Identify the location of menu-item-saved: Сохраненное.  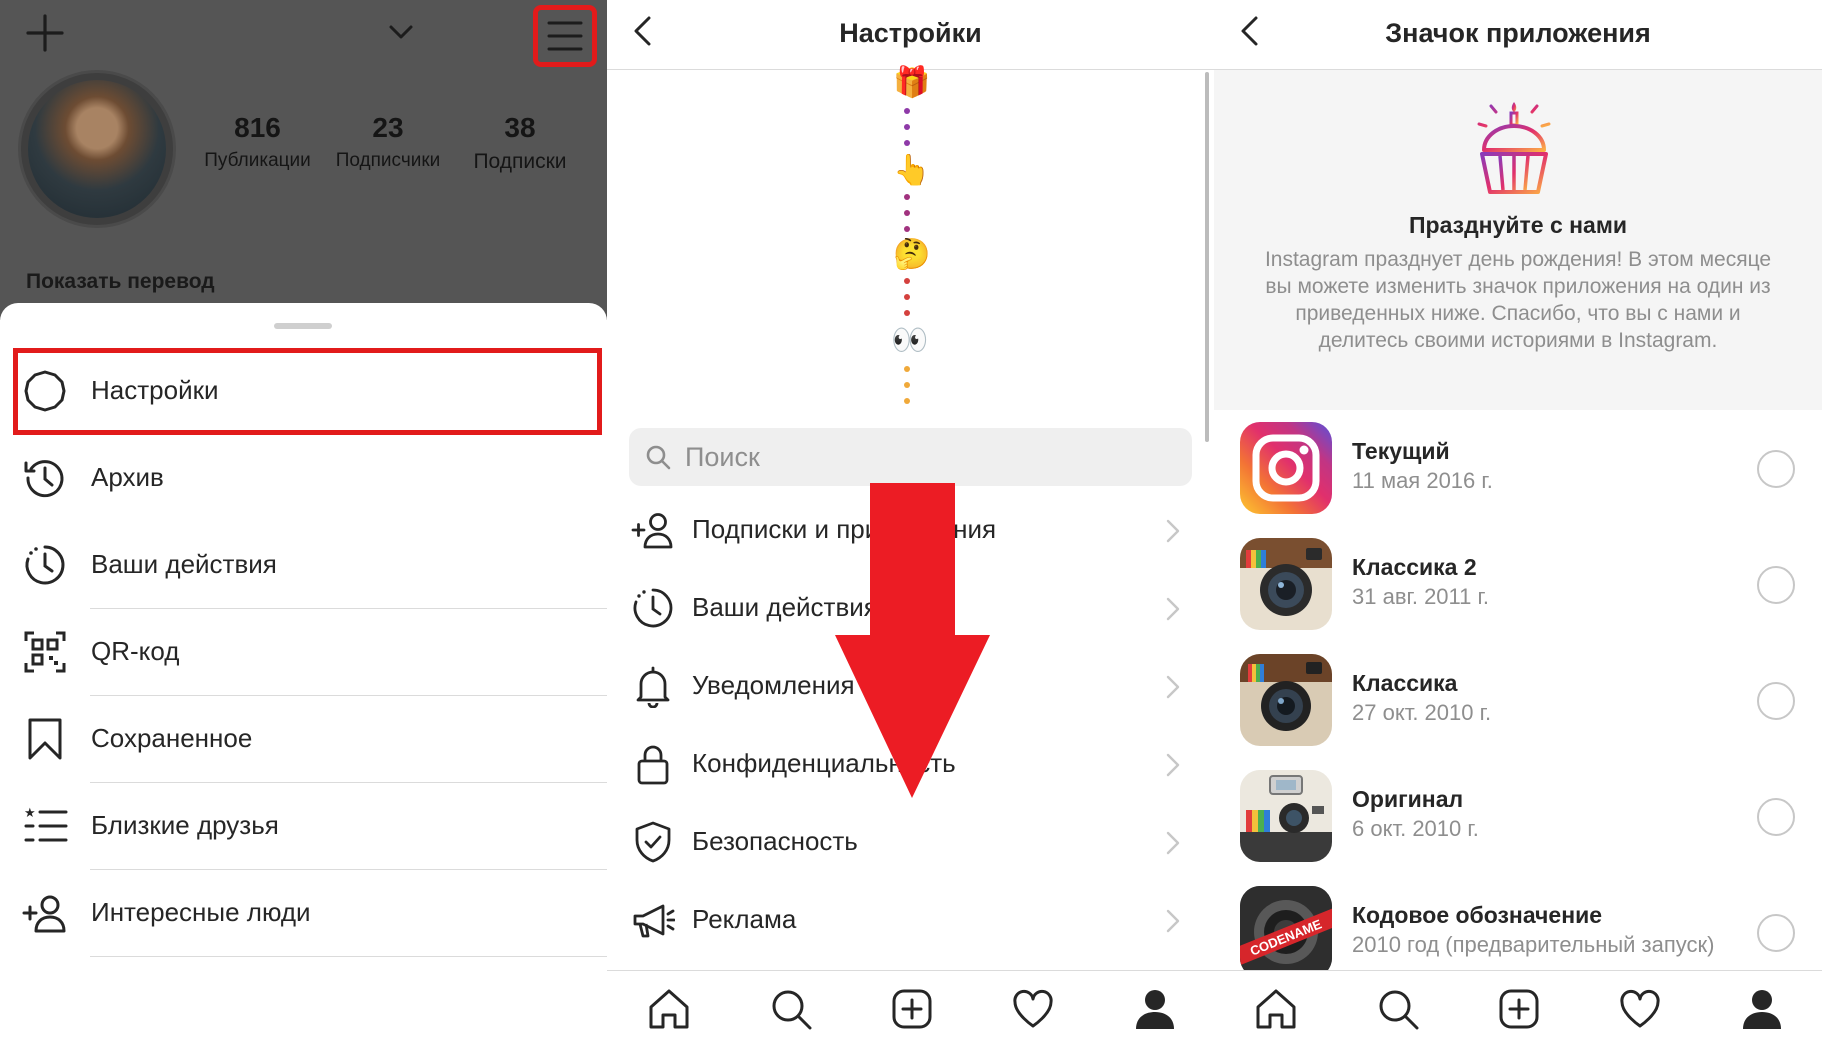
(303, 739).